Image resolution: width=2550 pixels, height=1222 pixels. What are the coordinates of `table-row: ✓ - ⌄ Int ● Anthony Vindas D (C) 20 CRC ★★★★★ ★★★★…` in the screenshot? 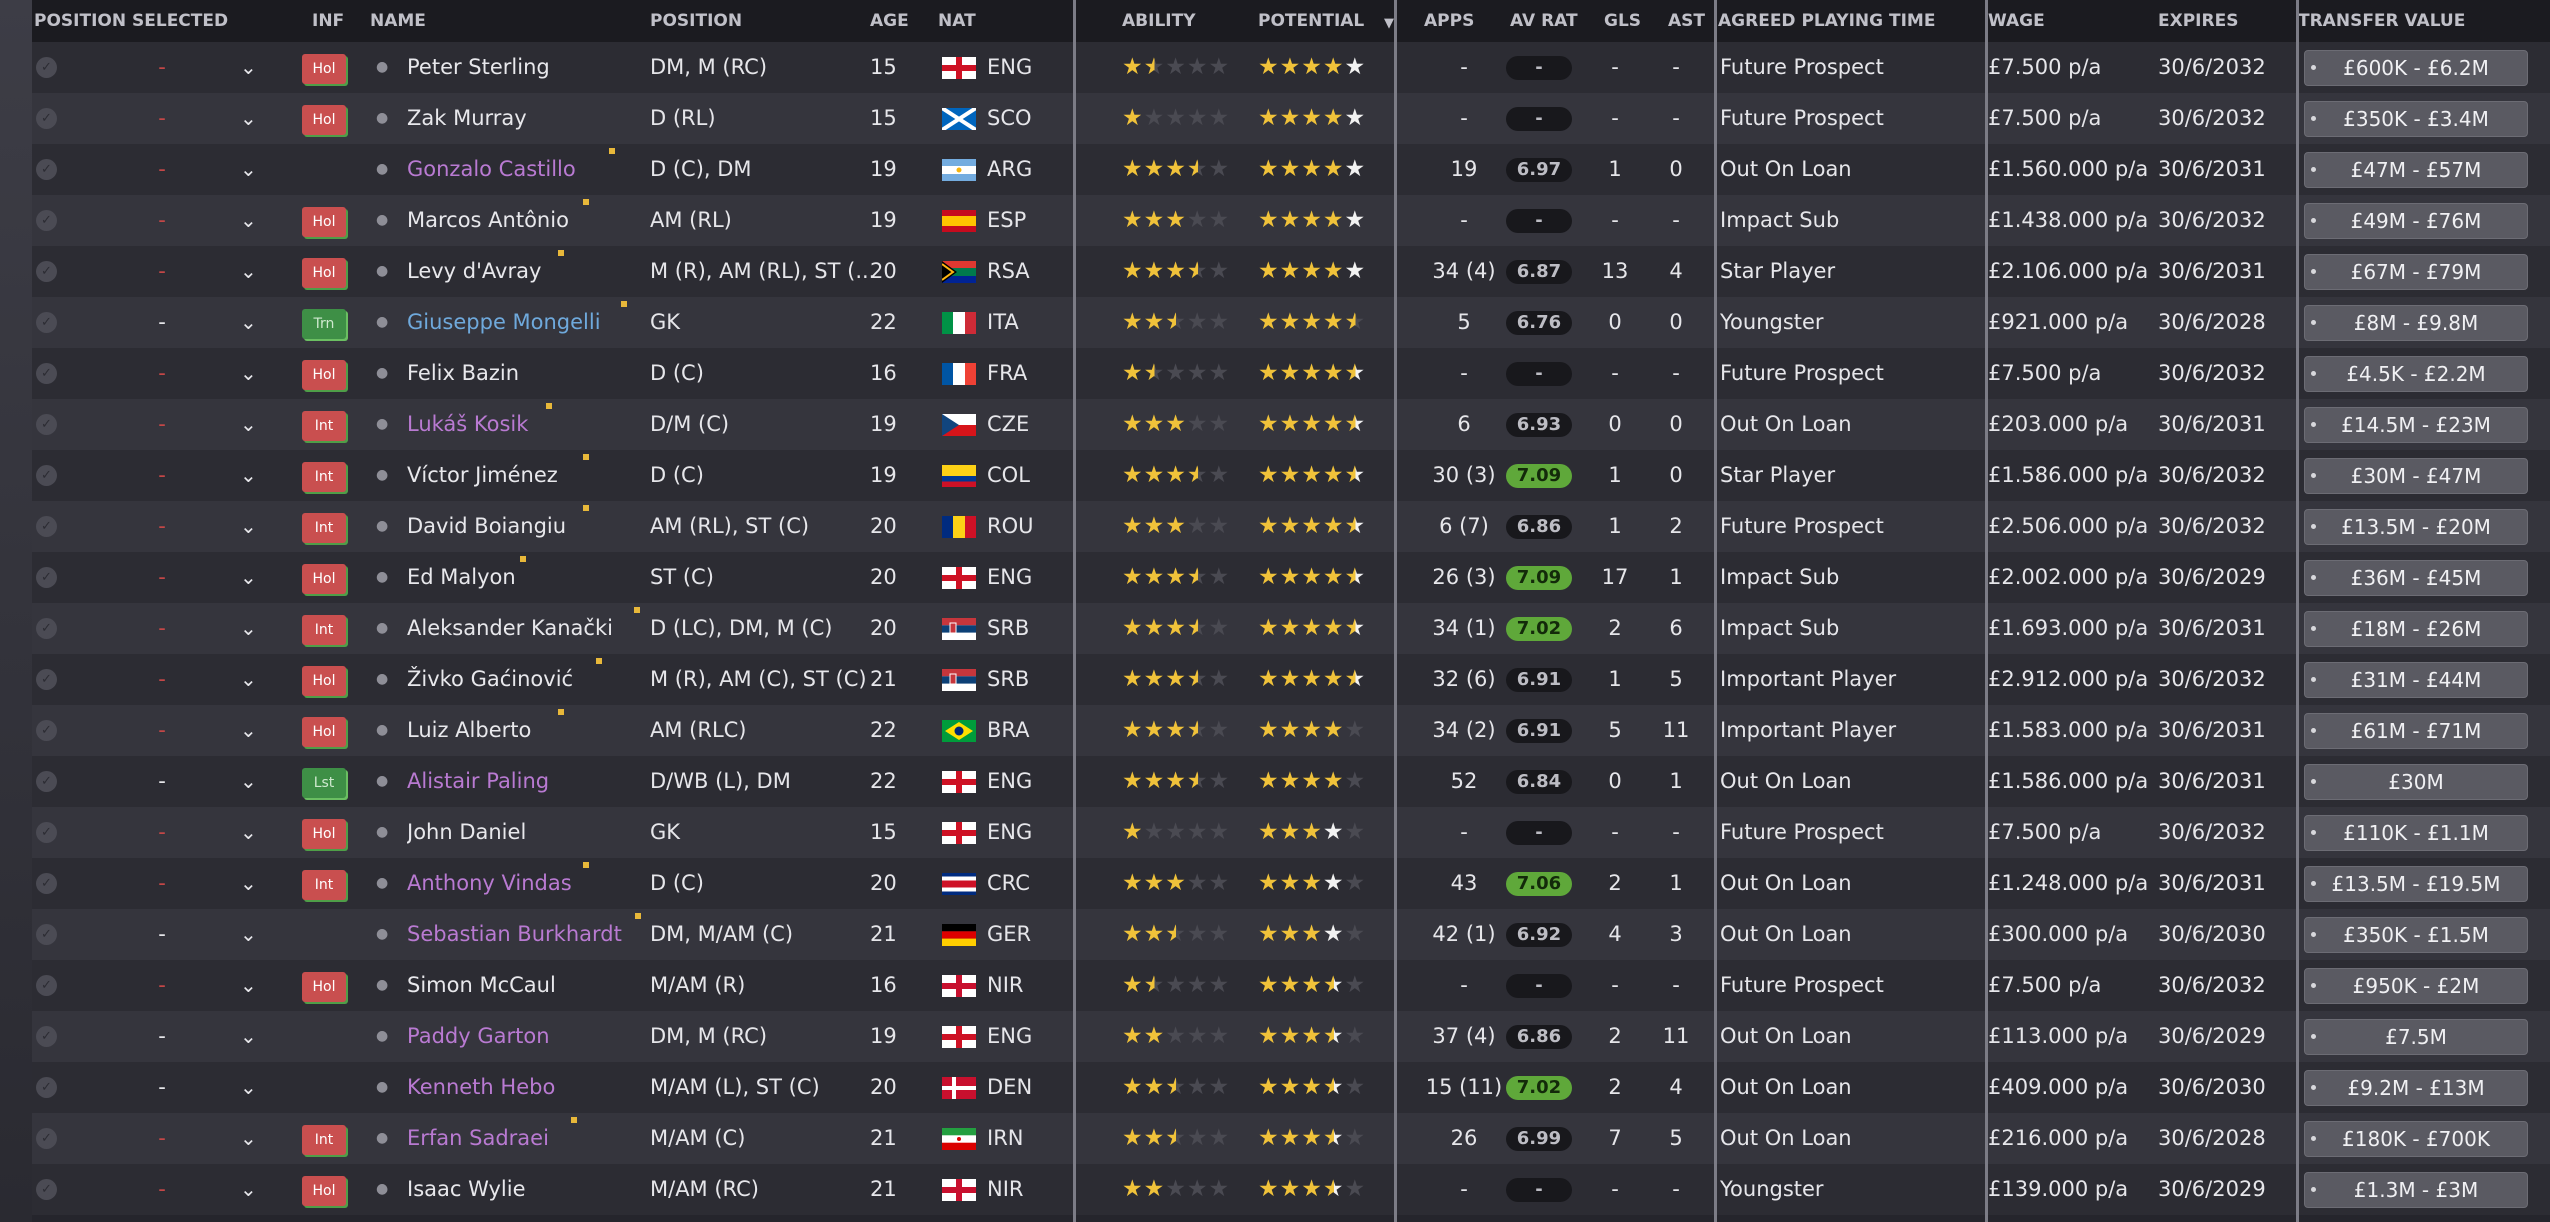 It's located at (1291, 883).